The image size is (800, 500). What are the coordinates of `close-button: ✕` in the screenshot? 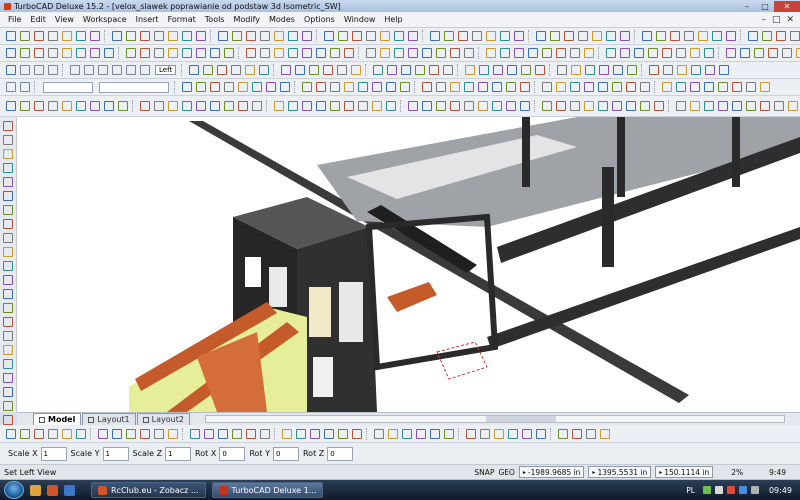 It's located at (787, 6).